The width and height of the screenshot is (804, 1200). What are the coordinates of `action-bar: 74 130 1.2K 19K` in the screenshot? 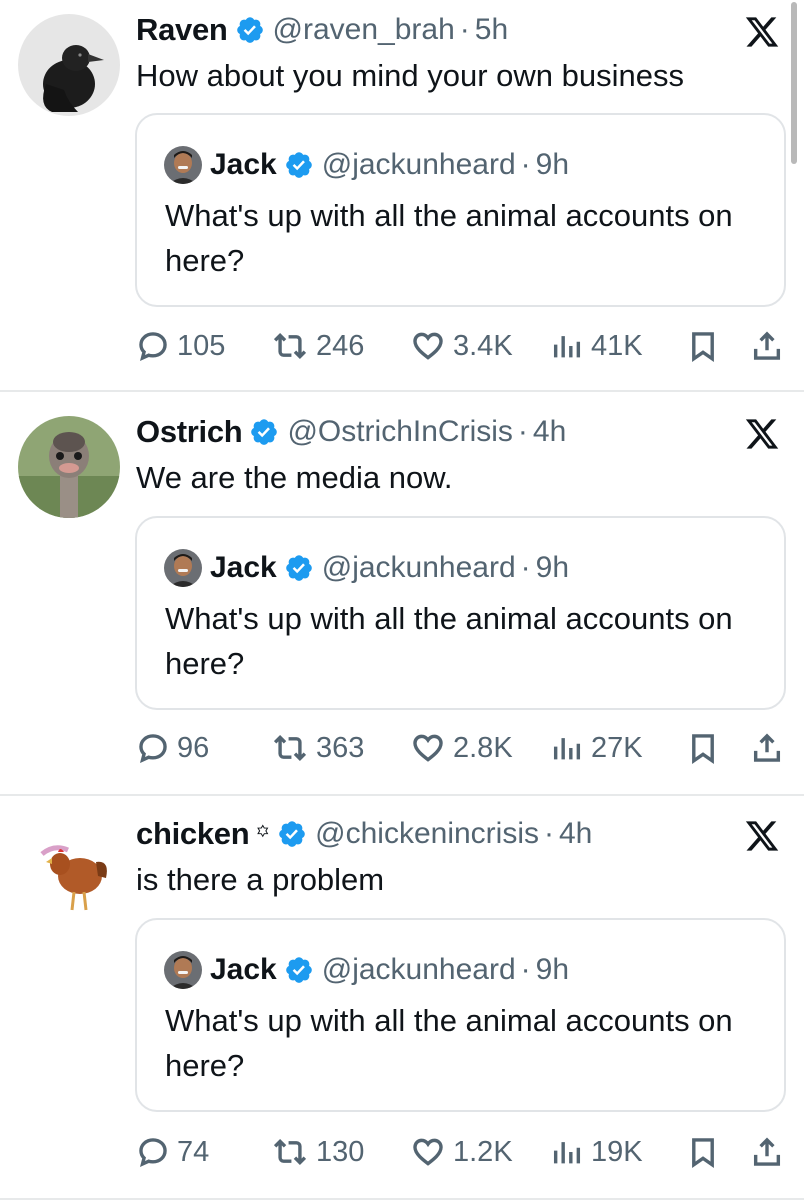 It's located at (461, 1152).